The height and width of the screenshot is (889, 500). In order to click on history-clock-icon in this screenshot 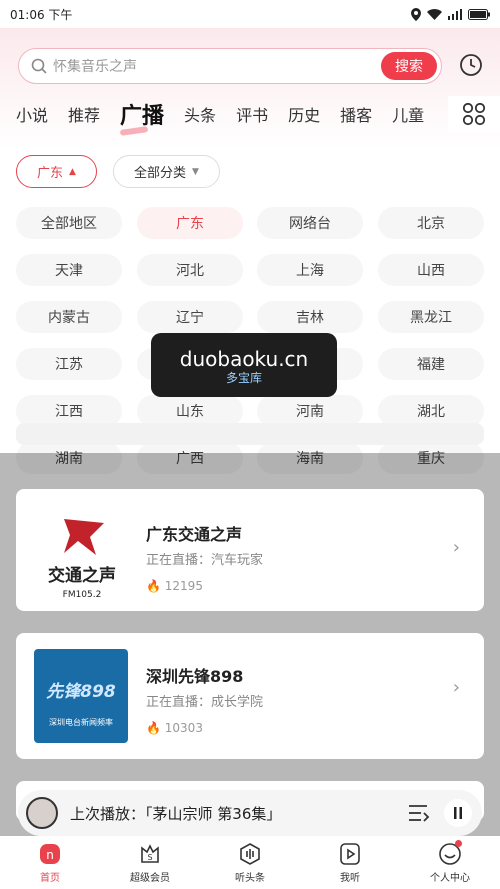, I will do `click(471, 65)`.